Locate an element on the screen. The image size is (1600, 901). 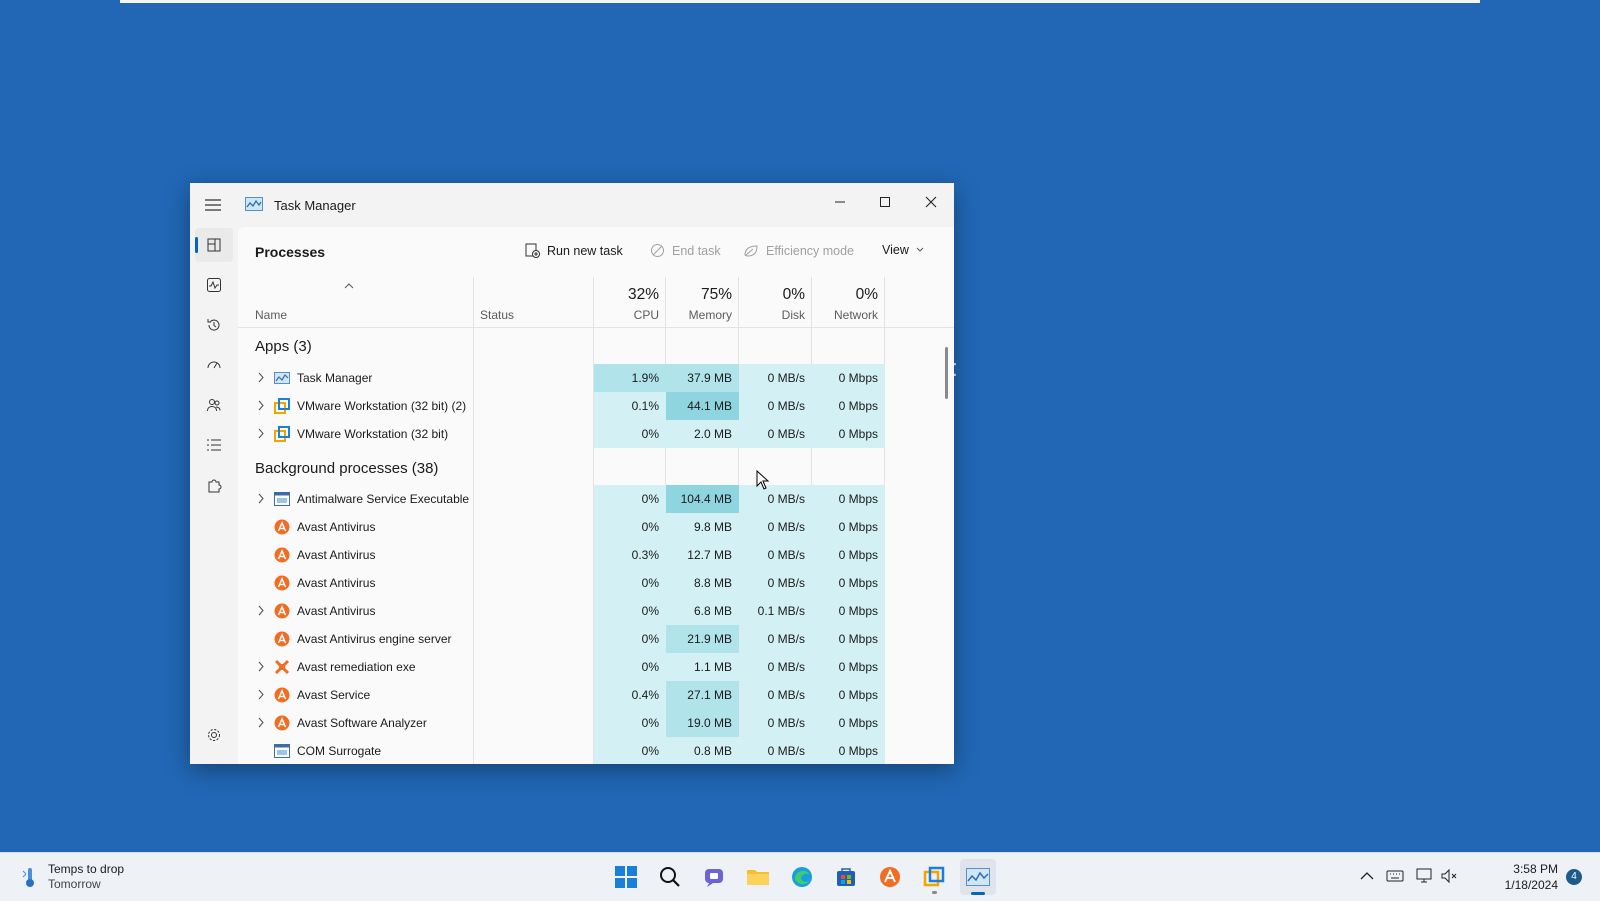
file-explorer-button is located at coordinates (758, 877).